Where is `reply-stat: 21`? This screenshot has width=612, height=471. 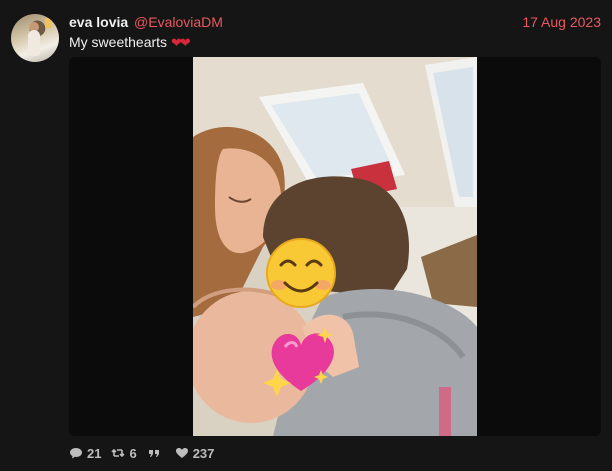
reply-stat: 21 is located at coordinates (85, 453).